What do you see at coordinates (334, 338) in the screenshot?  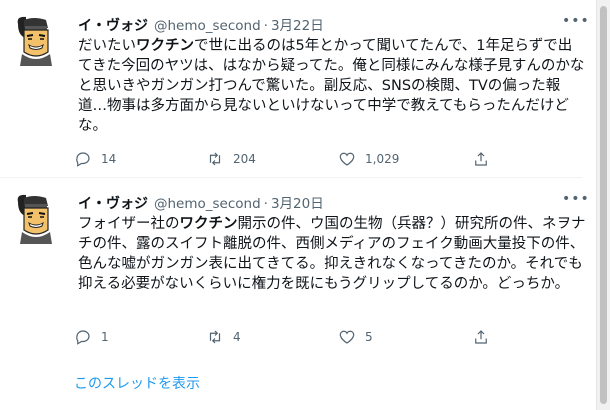 I see `action-bar: 1 4 5` at bounding box center [334, 338].